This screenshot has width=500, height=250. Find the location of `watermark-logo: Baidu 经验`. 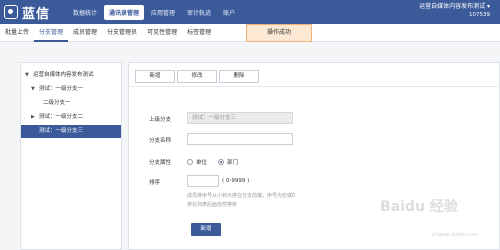

watermark-logo: Baidu 经验 is located at coordinates (419, 207).